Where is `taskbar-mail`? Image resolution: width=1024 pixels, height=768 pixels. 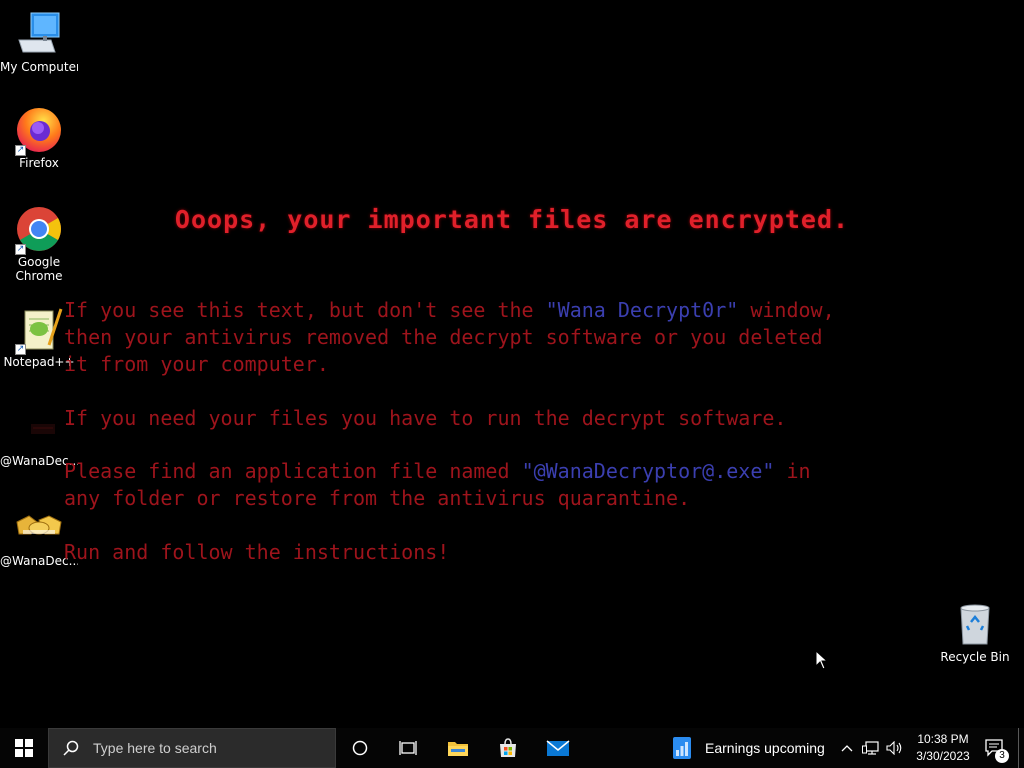 taskbar-mail is located at coordinates (558, 748).